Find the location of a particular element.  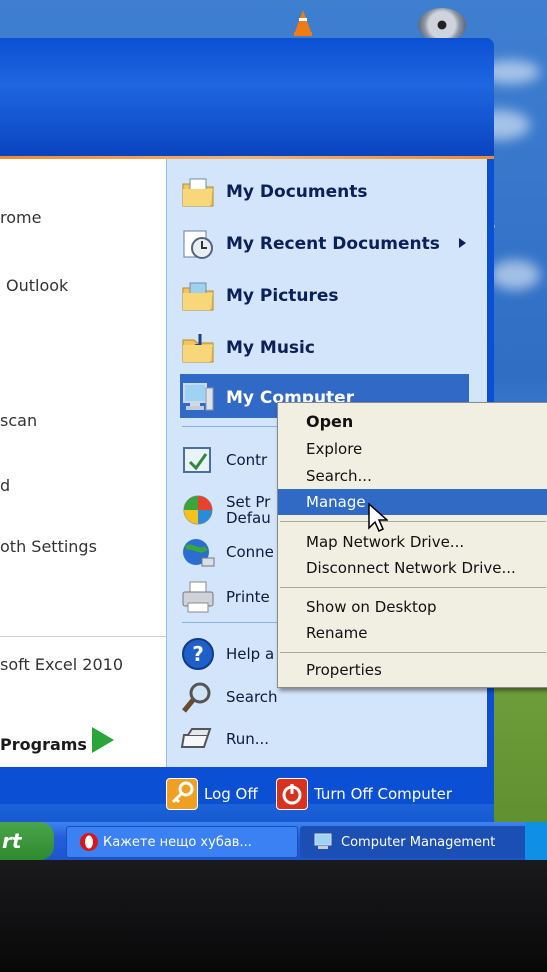

taskbar-button-label: Computer Management is located at coordinates (418, 842).